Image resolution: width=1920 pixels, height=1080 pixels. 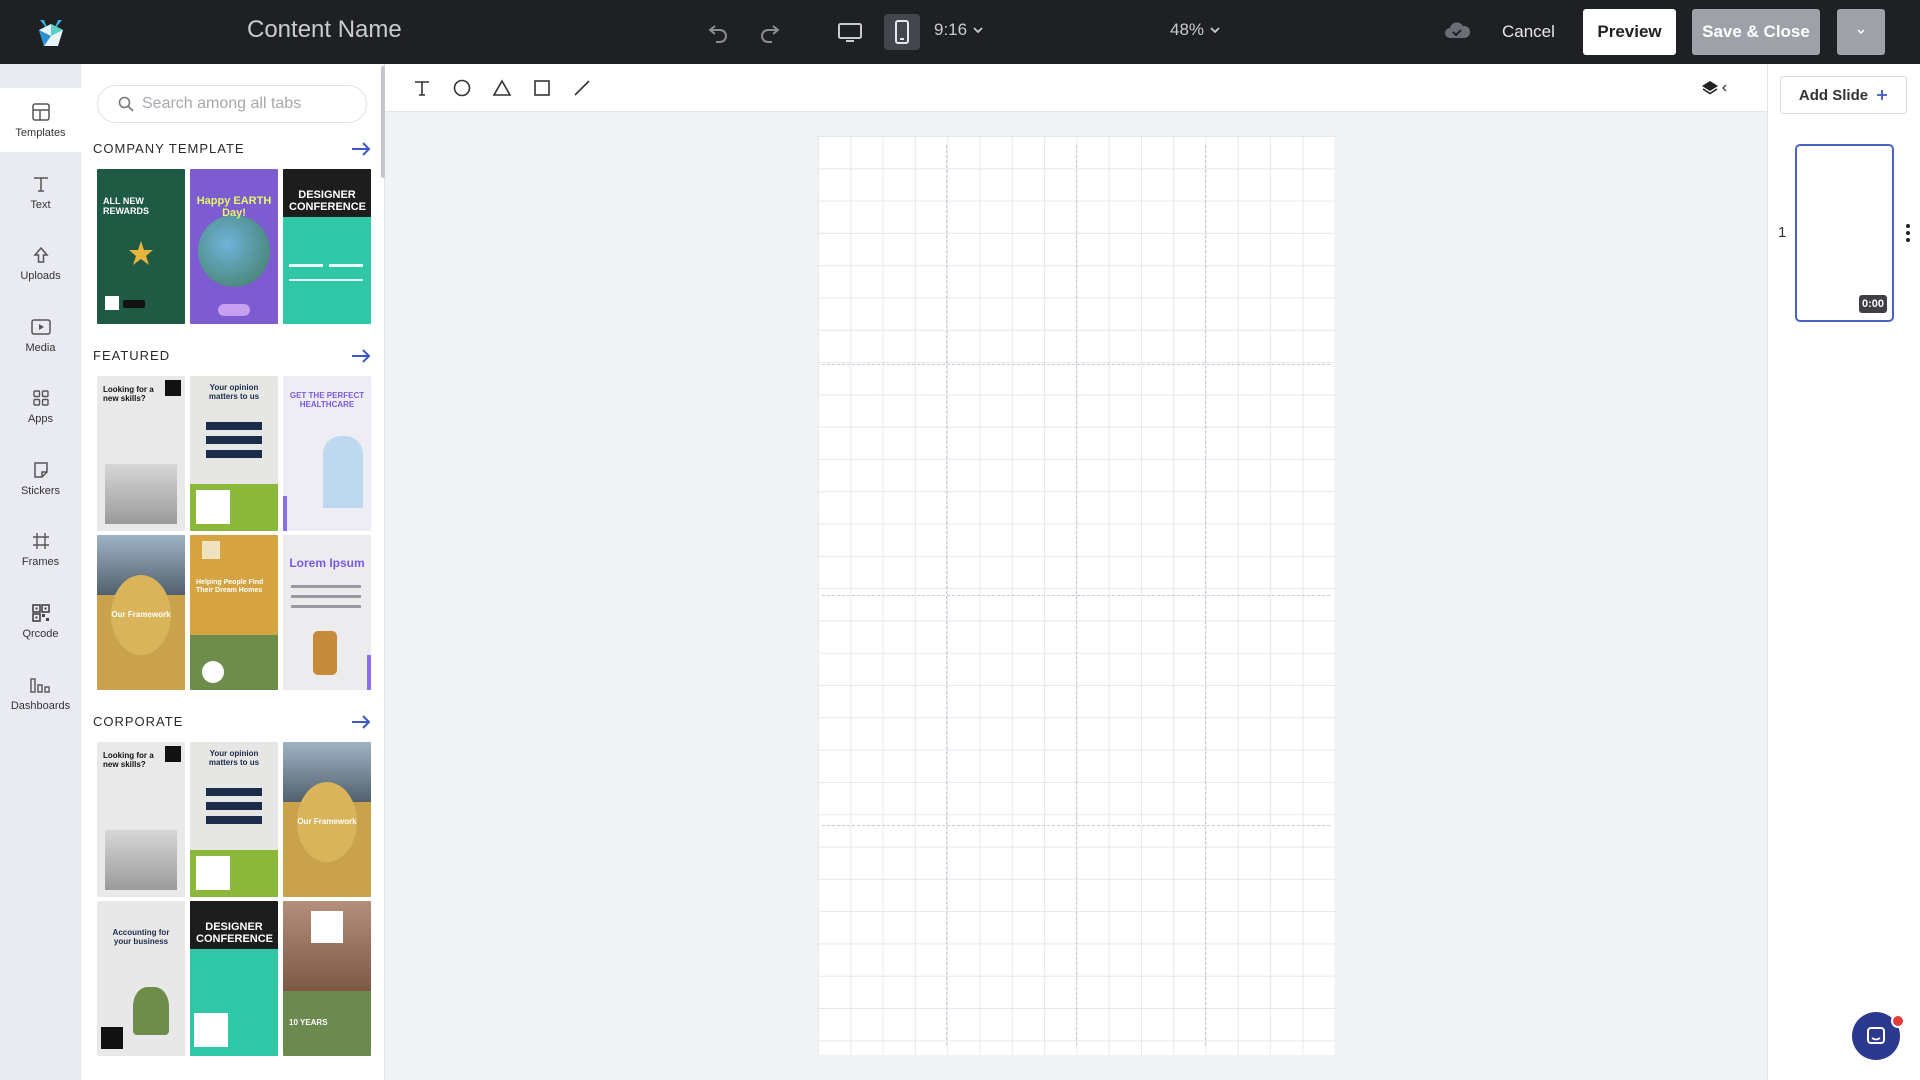 I want to click on template-thumbnail: GET THE PERFECT HEALTHCARE, so click(x=327, y=453).